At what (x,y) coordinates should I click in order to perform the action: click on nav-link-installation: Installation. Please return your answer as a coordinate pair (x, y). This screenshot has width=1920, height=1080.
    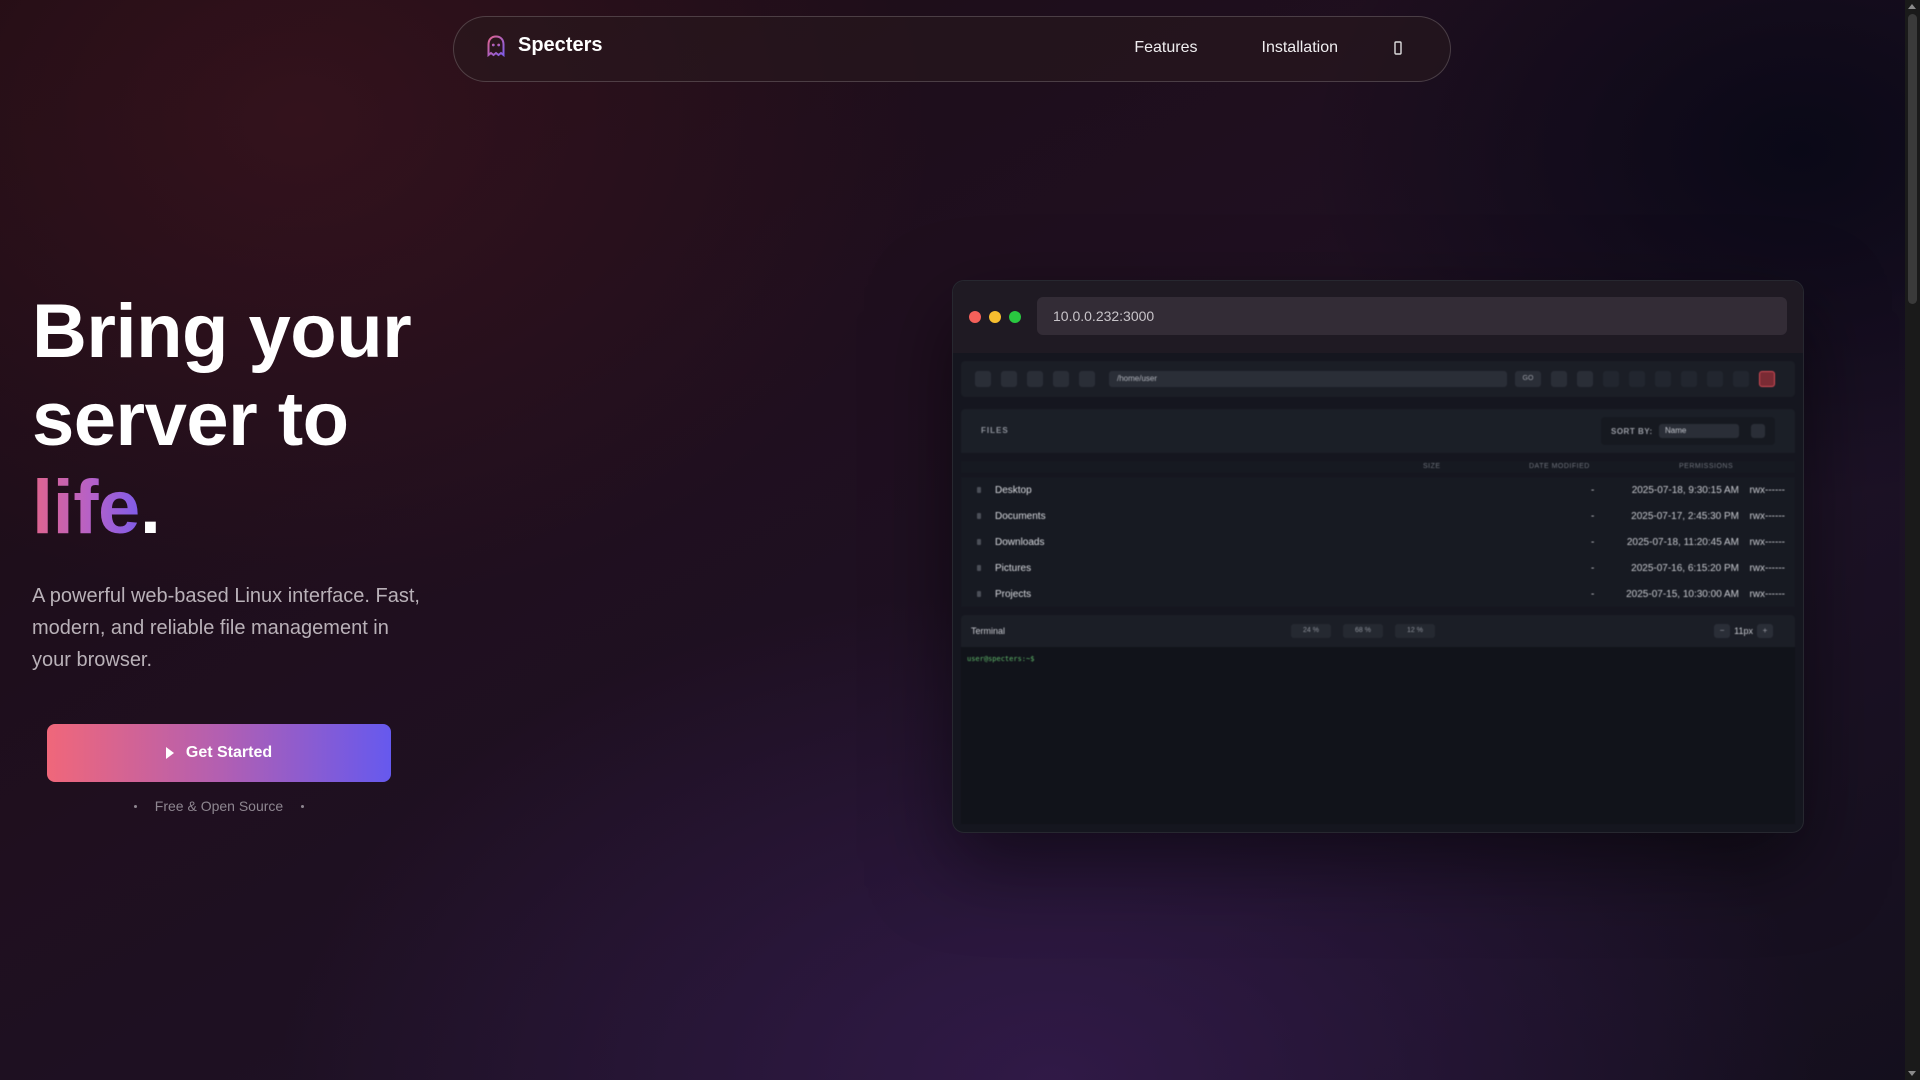
    Looking at the image, I should click on (1300, 48).